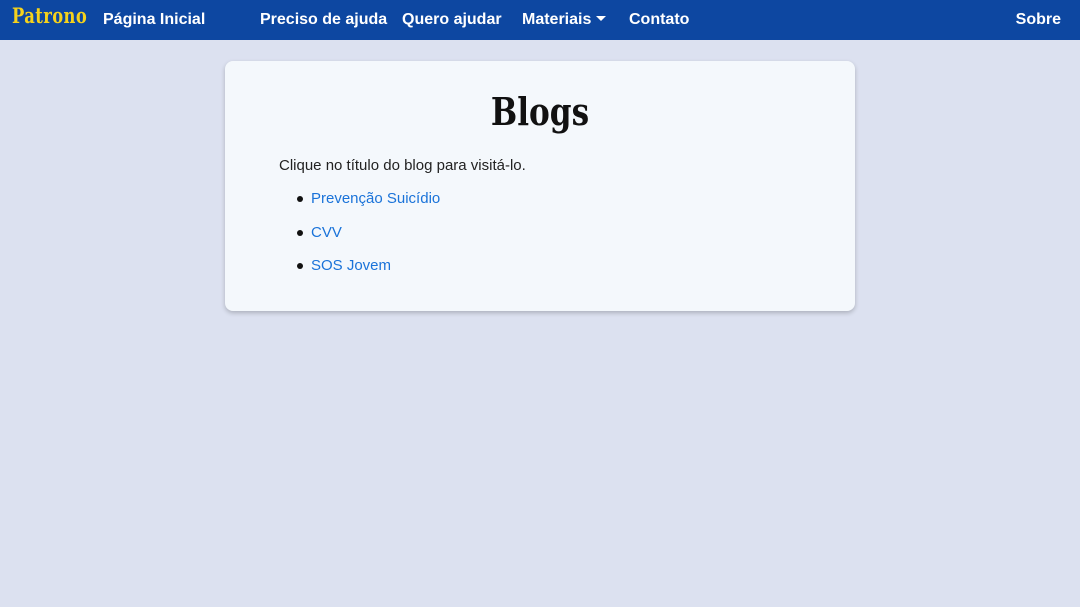  I want to click on list-item: CVV, so click(368, 240).